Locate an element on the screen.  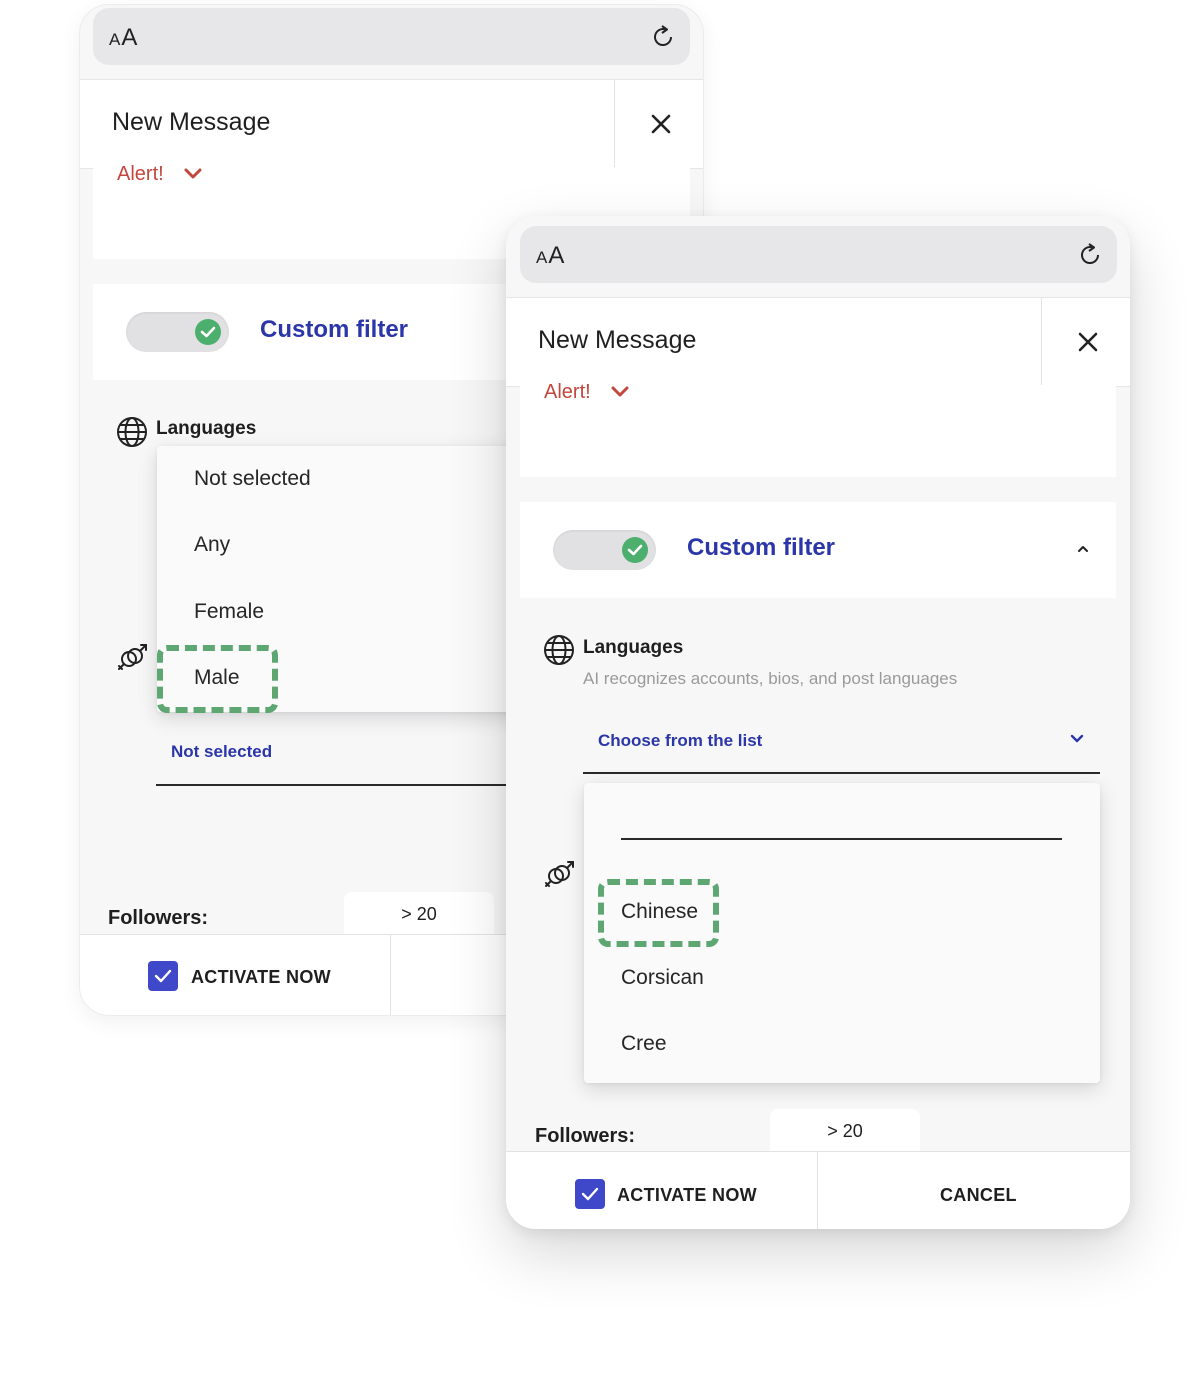
dropdown-search-input is located at coordinates (841, 839).